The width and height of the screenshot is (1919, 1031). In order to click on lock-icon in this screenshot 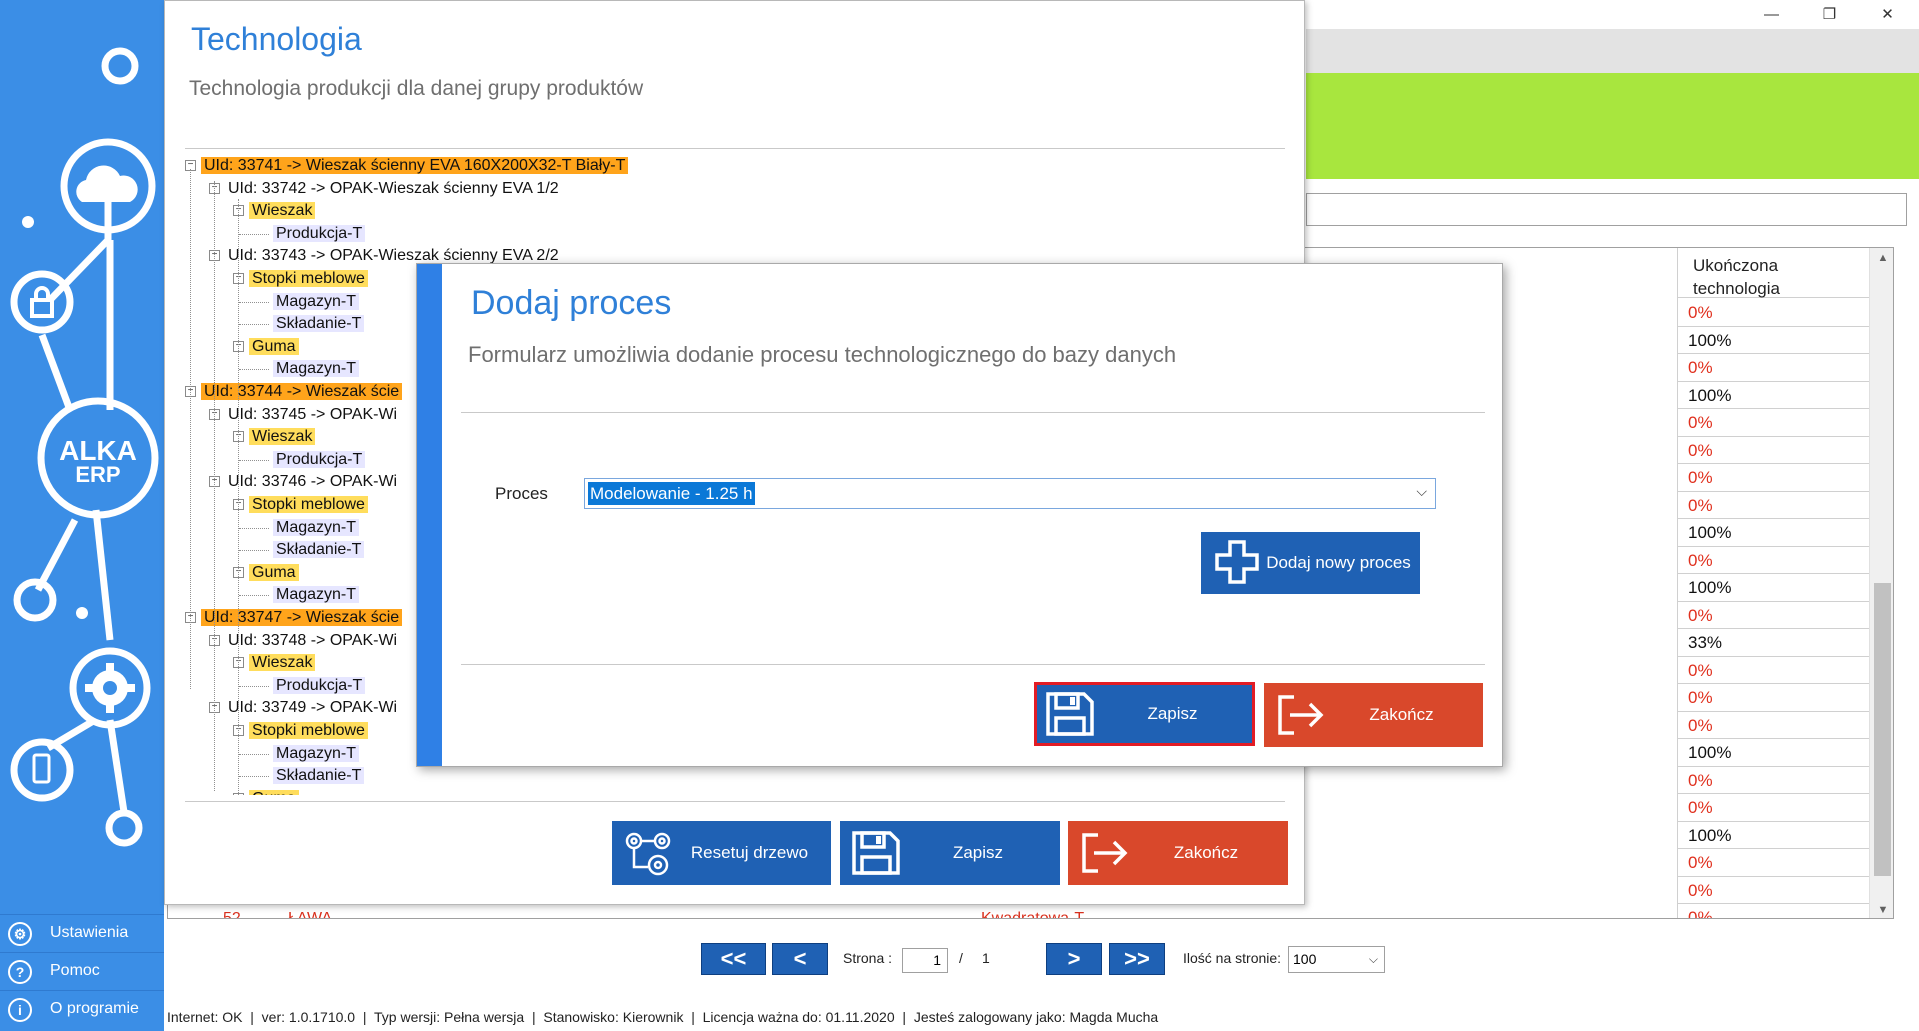, I will do `click(42, 308)`.